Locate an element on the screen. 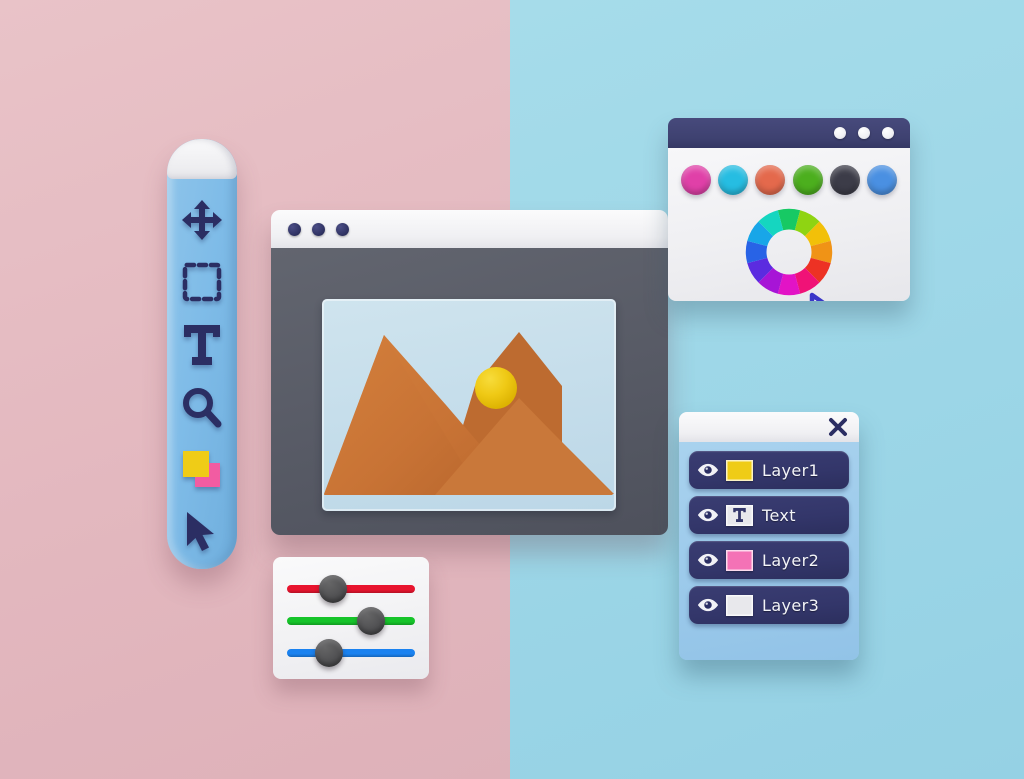  toolbar-tool-list is located at coordinates (202, 376).